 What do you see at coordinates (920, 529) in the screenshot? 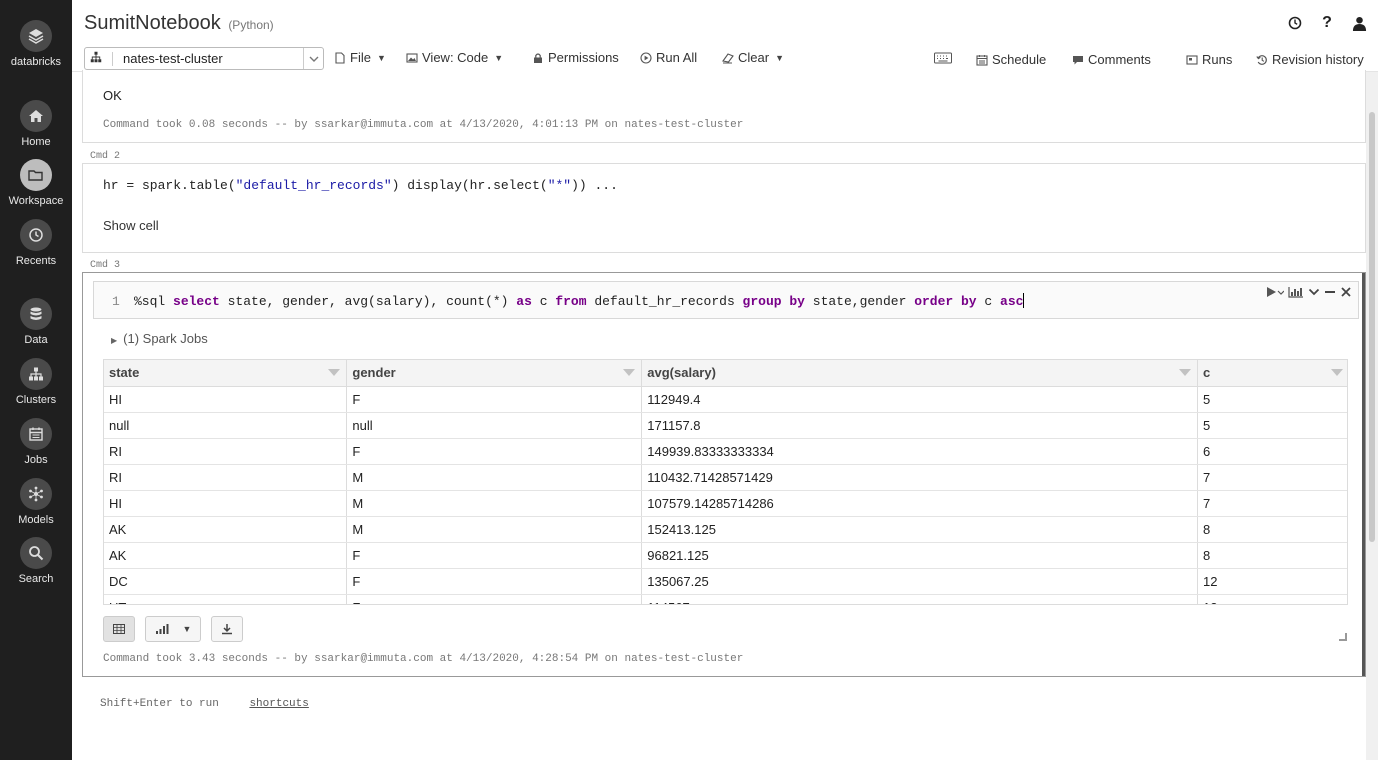
I see `table-cell: 152413.125` at bounding box center [920, 529].